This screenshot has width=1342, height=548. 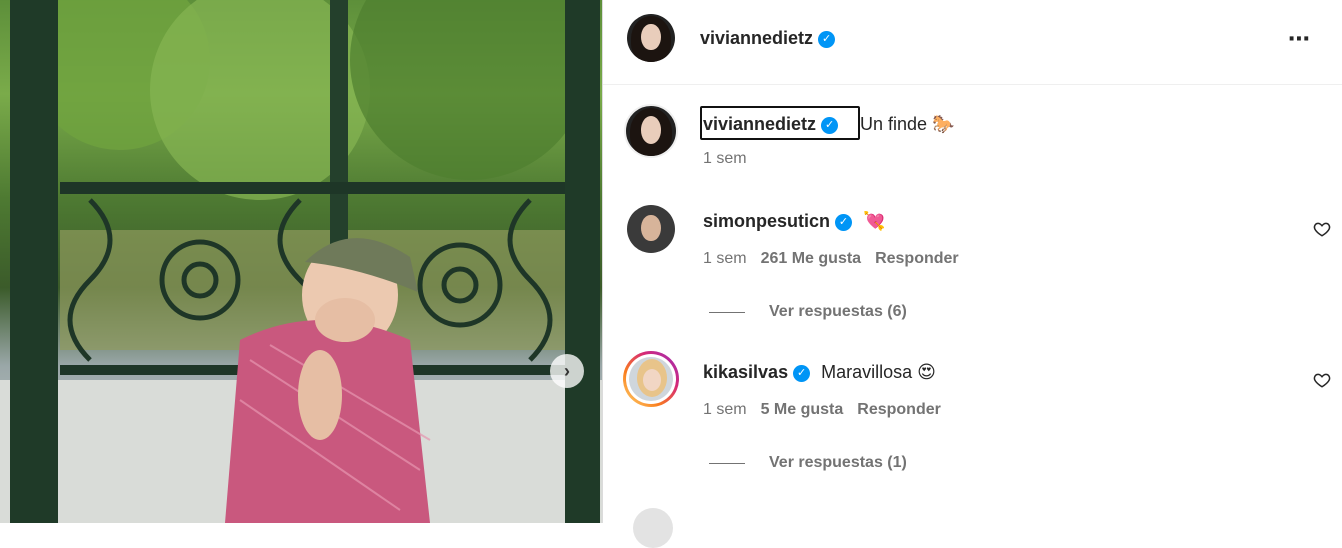 What do you see at coordinates (745, 372) in the screenshot?
I see `comment-username: kikasilvas` at bounding box center [745, 372].